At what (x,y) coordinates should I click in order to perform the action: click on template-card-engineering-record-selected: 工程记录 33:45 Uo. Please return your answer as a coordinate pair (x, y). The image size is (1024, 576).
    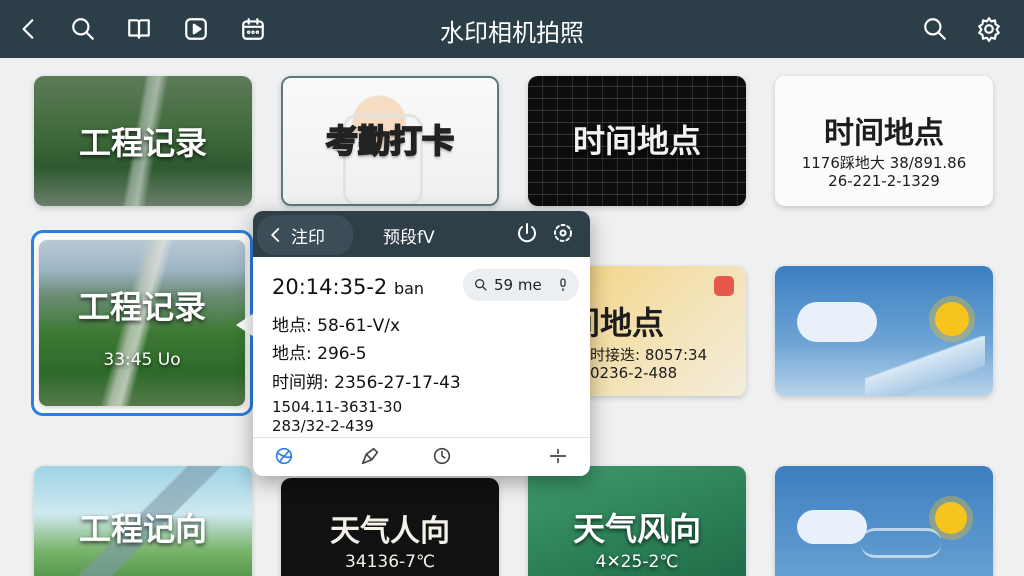
    Looking at the image, I should click on (142, 323).